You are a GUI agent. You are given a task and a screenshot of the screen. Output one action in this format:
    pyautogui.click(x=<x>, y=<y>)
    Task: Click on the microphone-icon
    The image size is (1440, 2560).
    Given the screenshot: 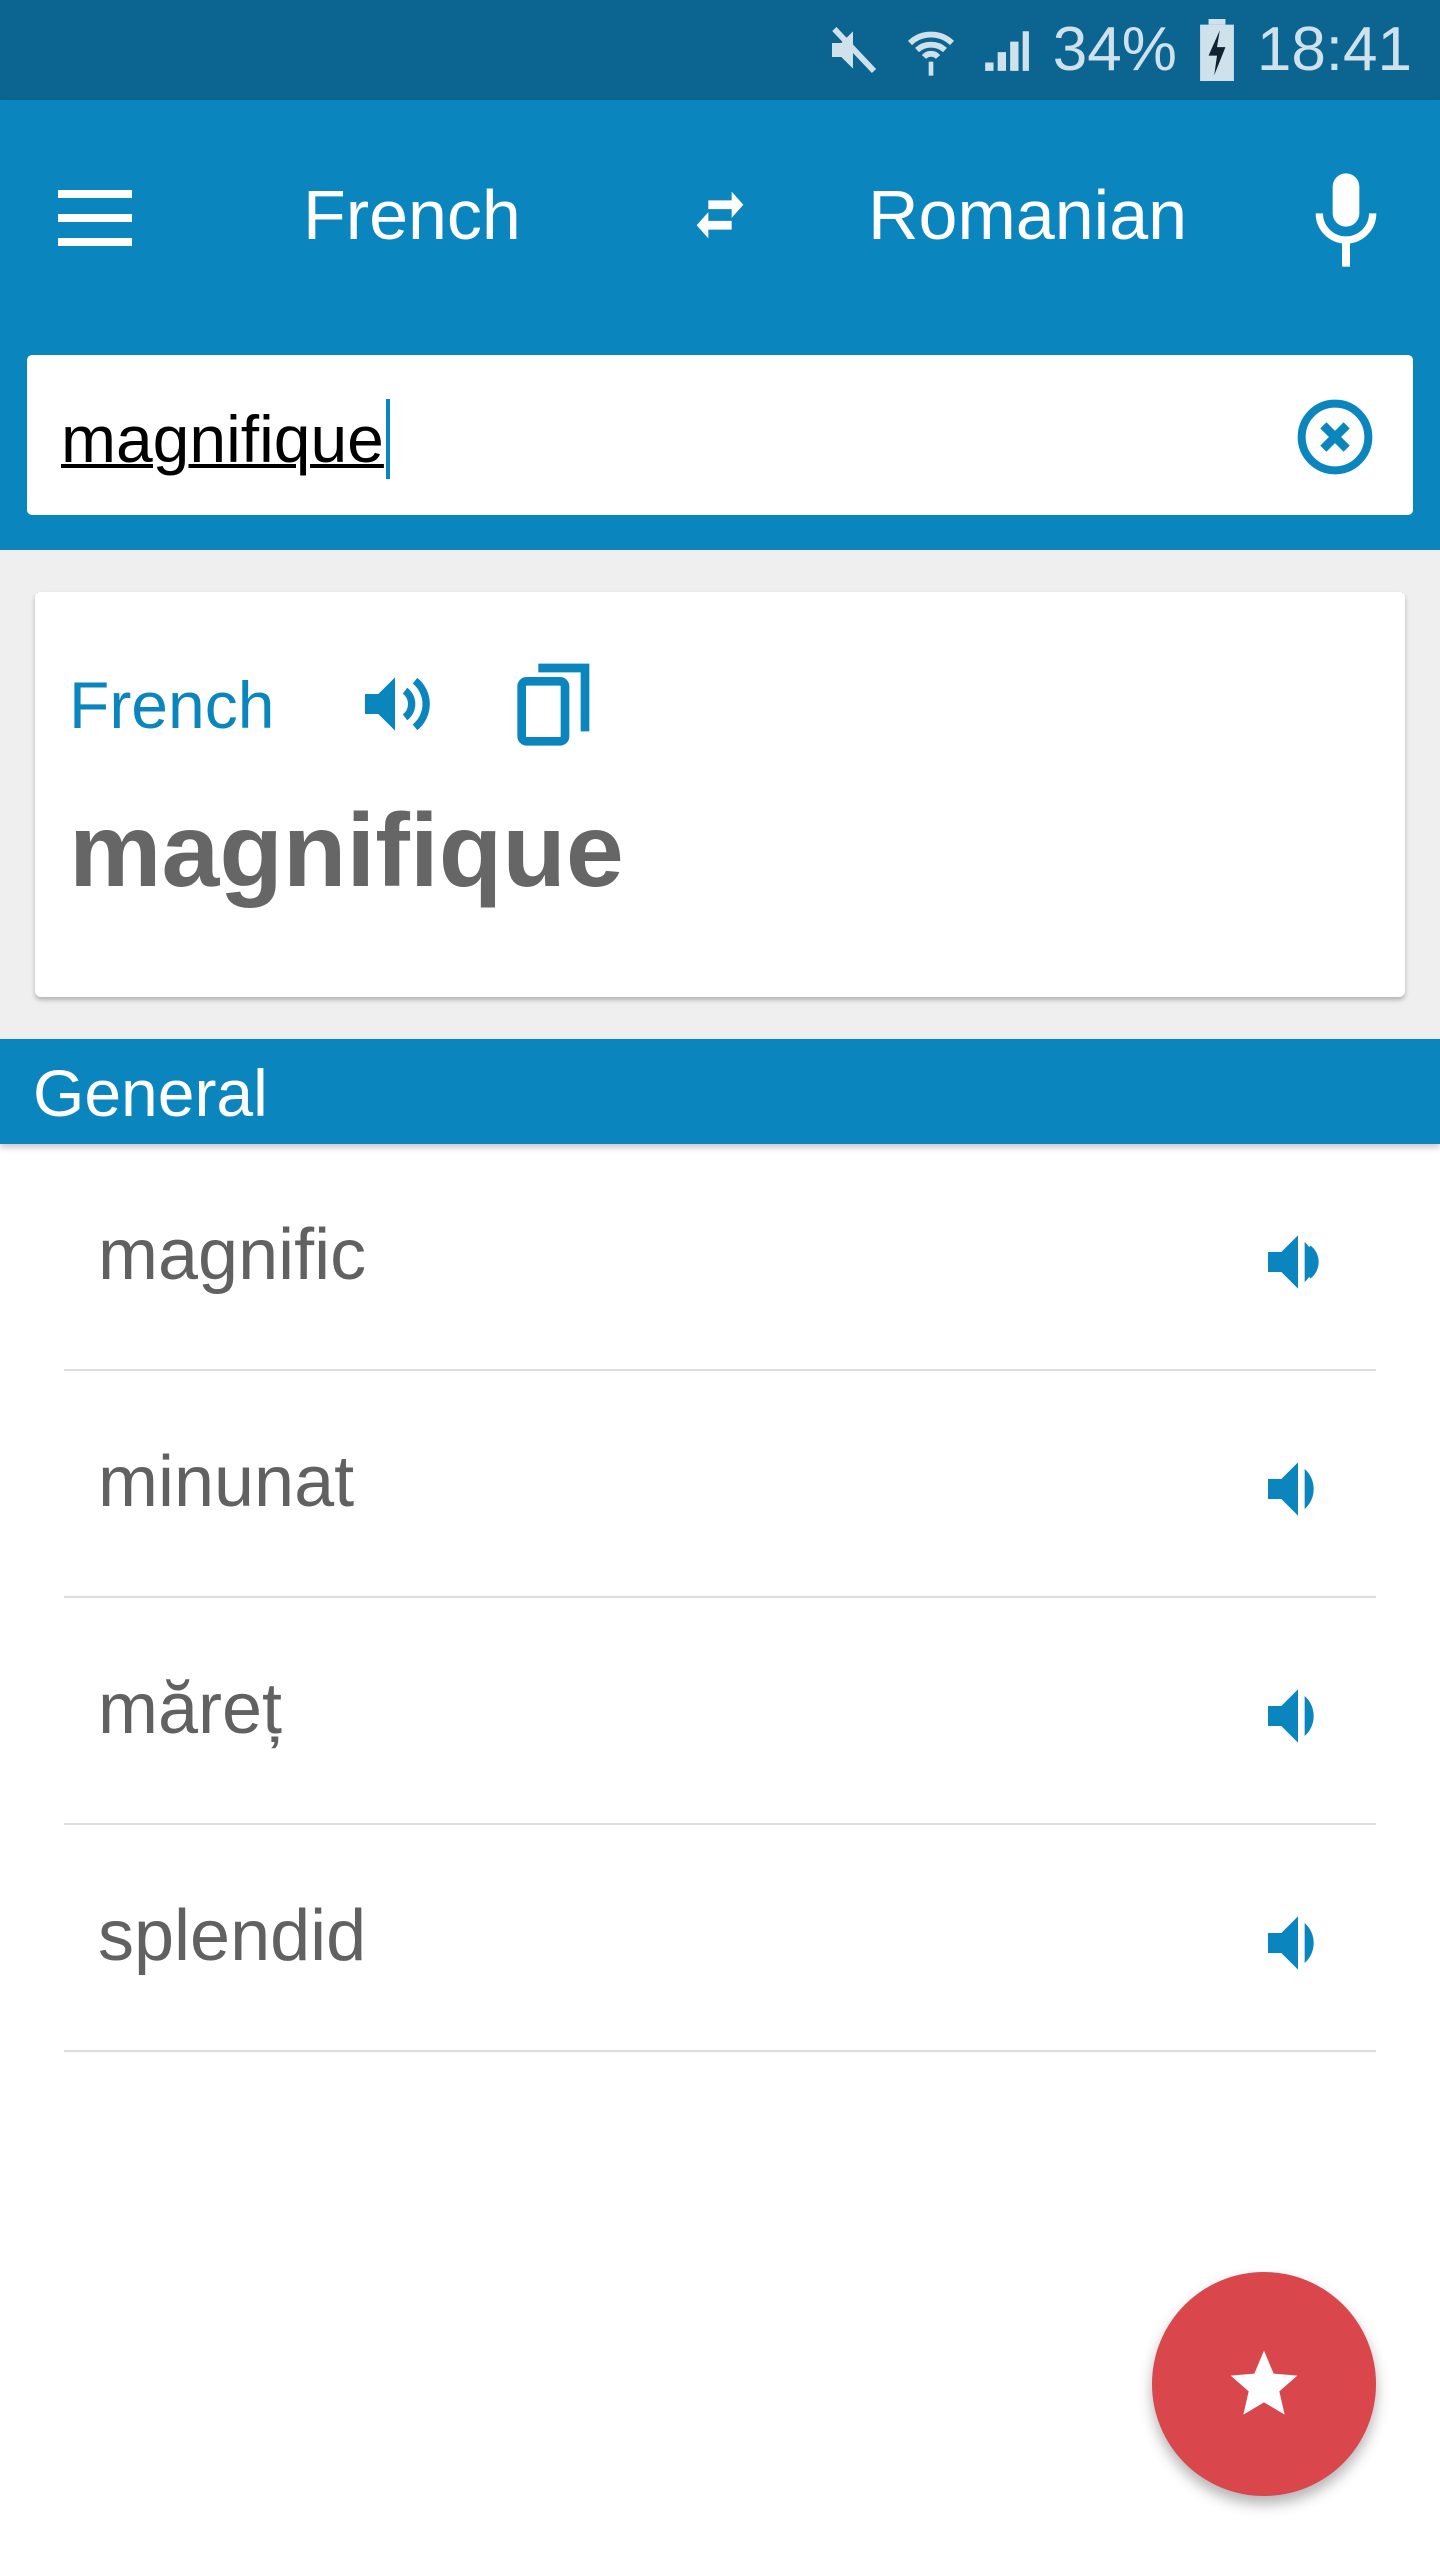 What is the action you would take?
    pyautogui.click(x=1346, y=220)
    